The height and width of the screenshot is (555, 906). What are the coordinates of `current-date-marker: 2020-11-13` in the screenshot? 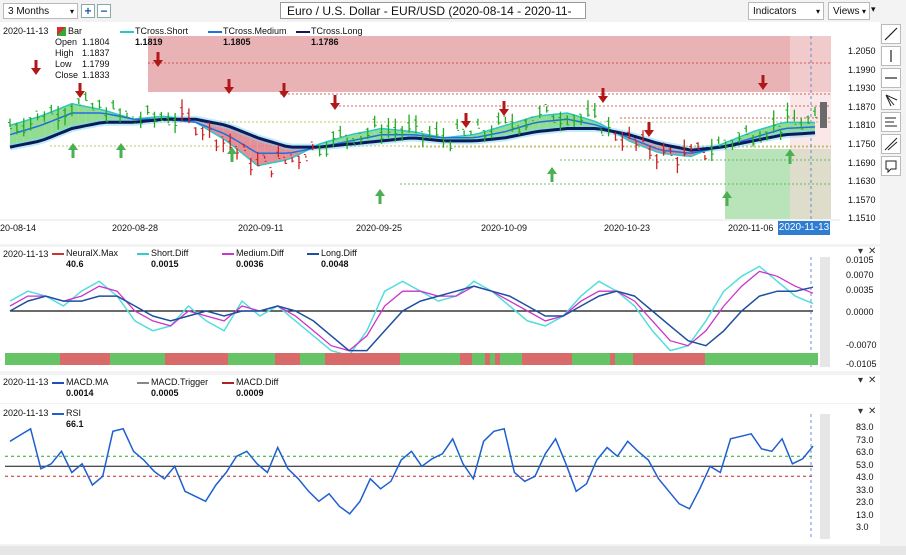 It's located at (804, 228).